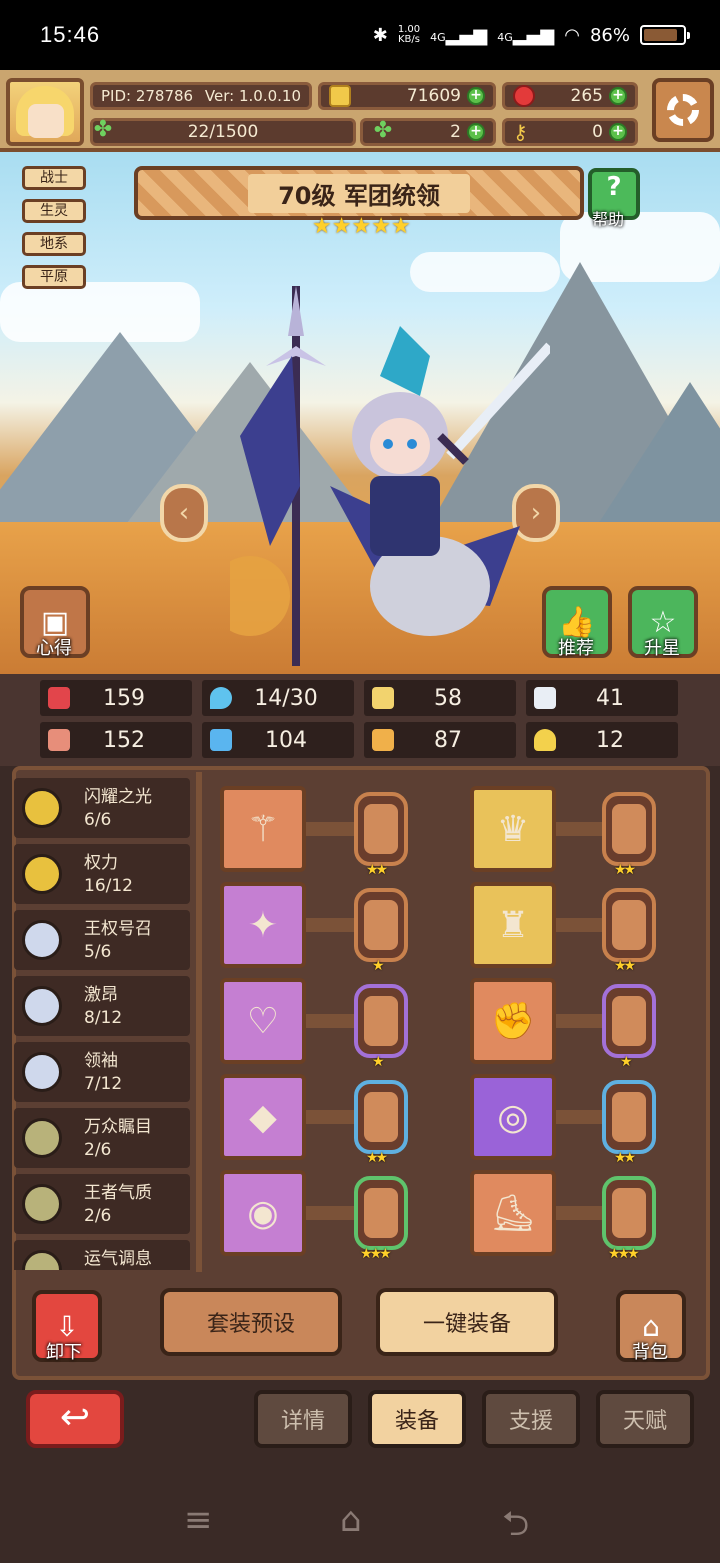 This screenshot has width=720, height=1563. I want to click on home-icon: ⌂, so click(351, 1520).